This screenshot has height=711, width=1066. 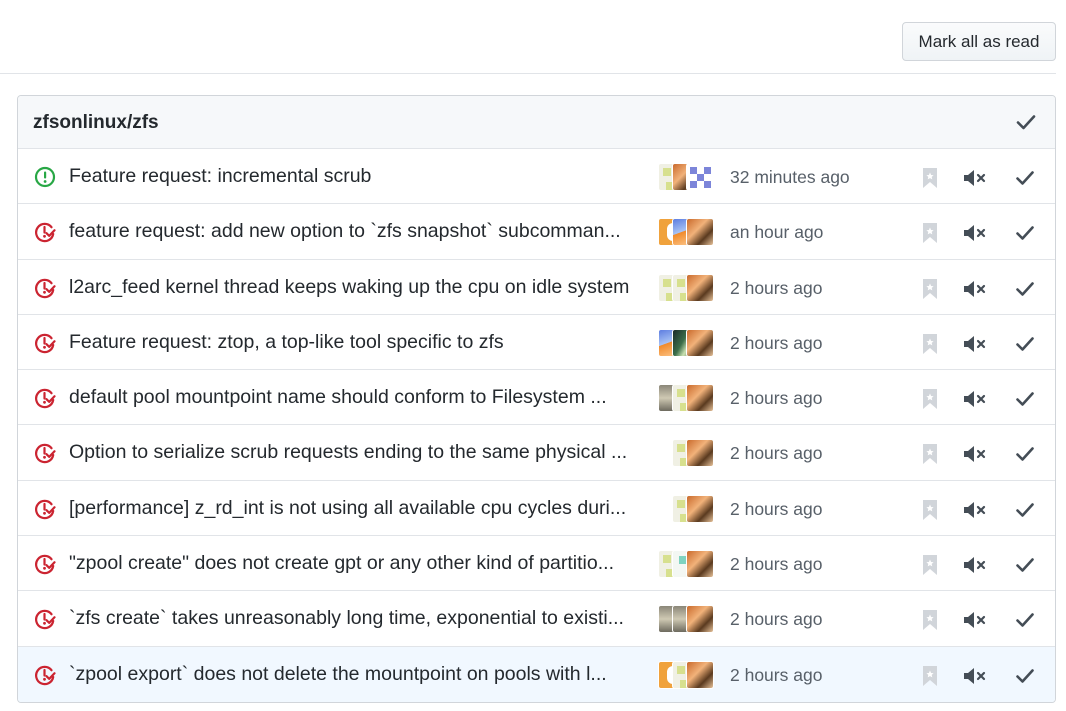 What do you see at coordinates (45, 177) in the screenshot?
I see `issue-opened-icon` at bounding box center [45, 177].